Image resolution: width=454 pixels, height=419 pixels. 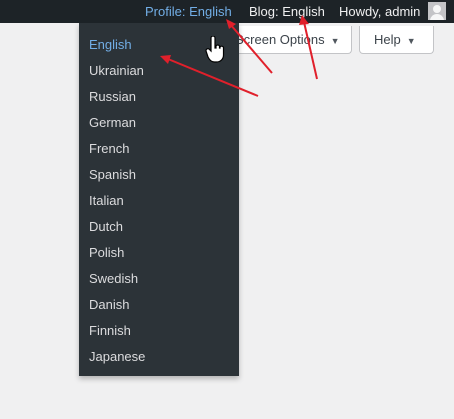 What do you see at coordinates (280, 39) in the screenshot?
I see `screen-options-label: Screen Options` at bounding box center [280, 39].